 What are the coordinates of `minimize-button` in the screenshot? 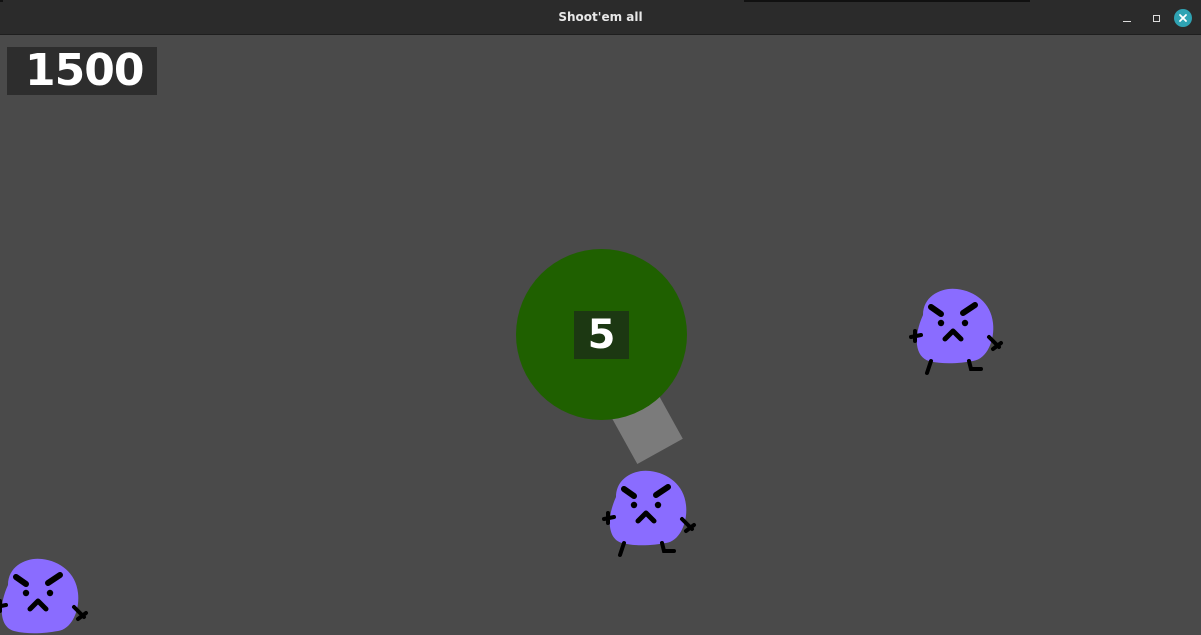 It's located at (1127, 18).